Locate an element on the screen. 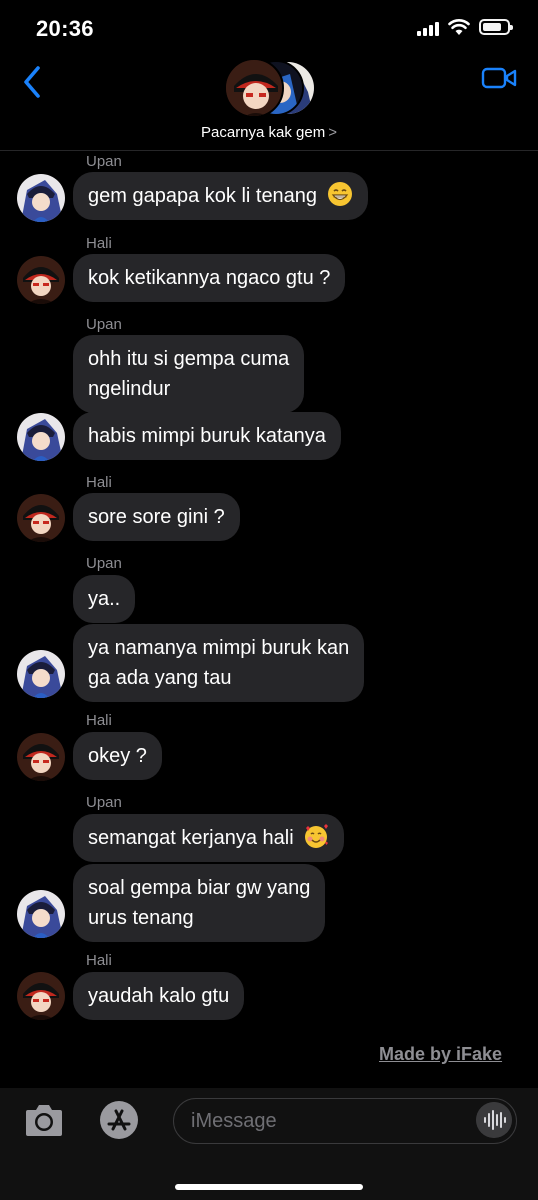 The image size is (538, 1200). message-text: ya.. is located at coordinates (104, 599).